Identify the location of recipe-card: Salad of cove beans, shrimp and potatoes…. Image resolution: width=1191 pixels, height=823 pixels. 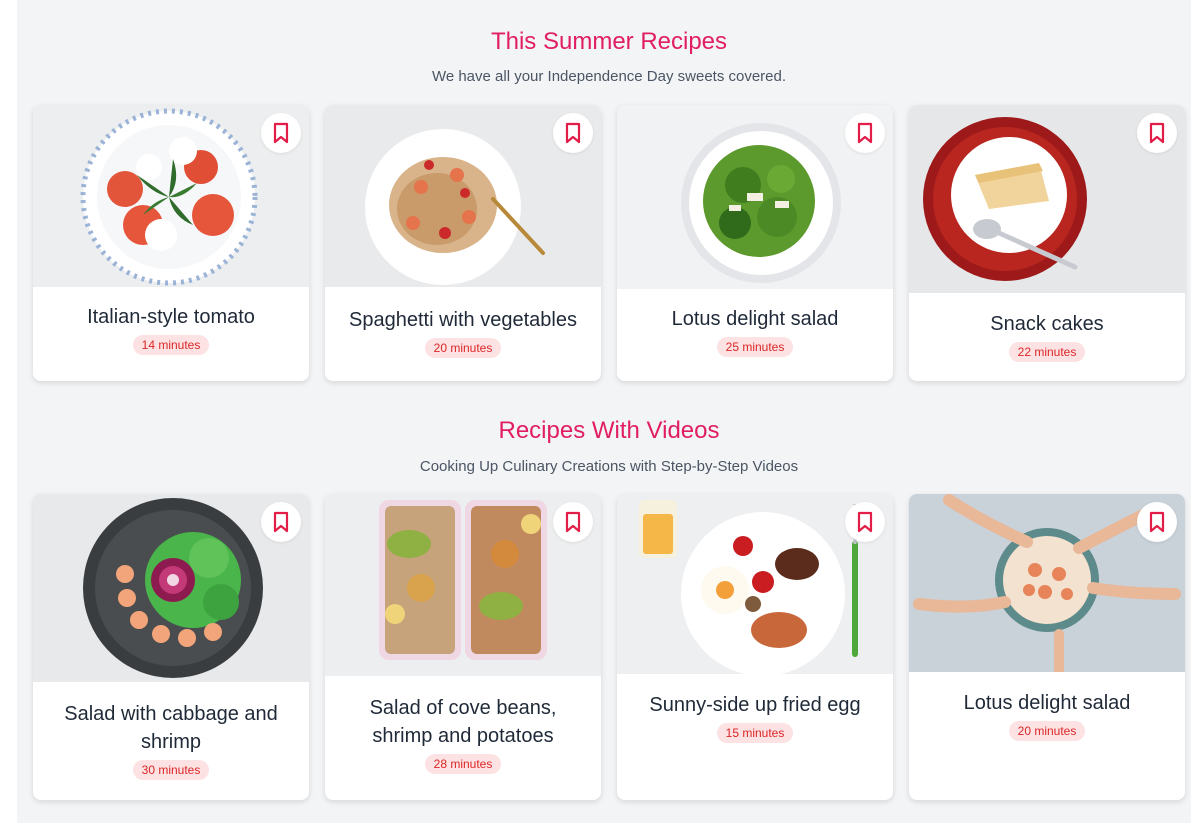
(463, 647).